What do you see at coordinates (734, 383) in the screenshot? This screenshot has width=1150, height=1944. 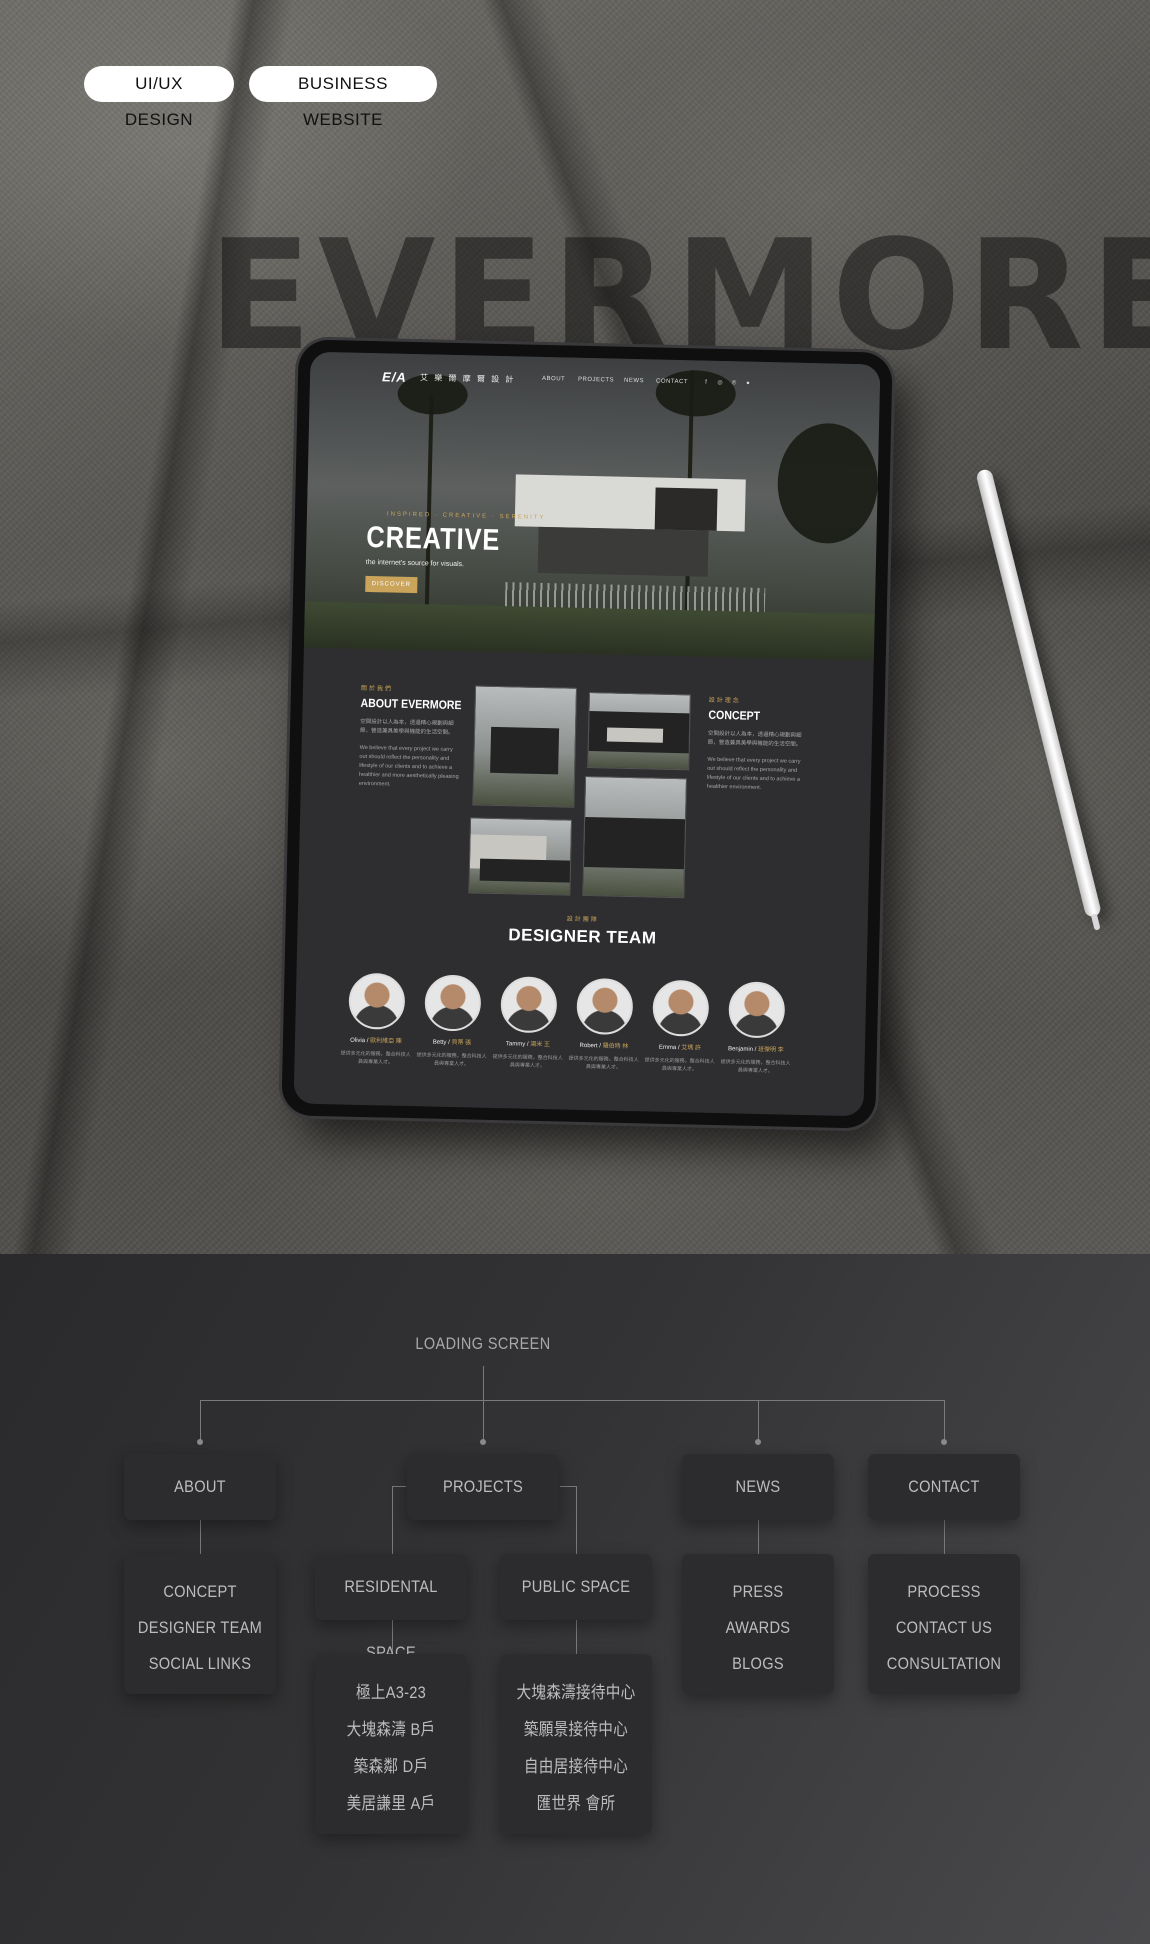 I see `pinterest-icon: ℗` at bounding box center [734, 383].